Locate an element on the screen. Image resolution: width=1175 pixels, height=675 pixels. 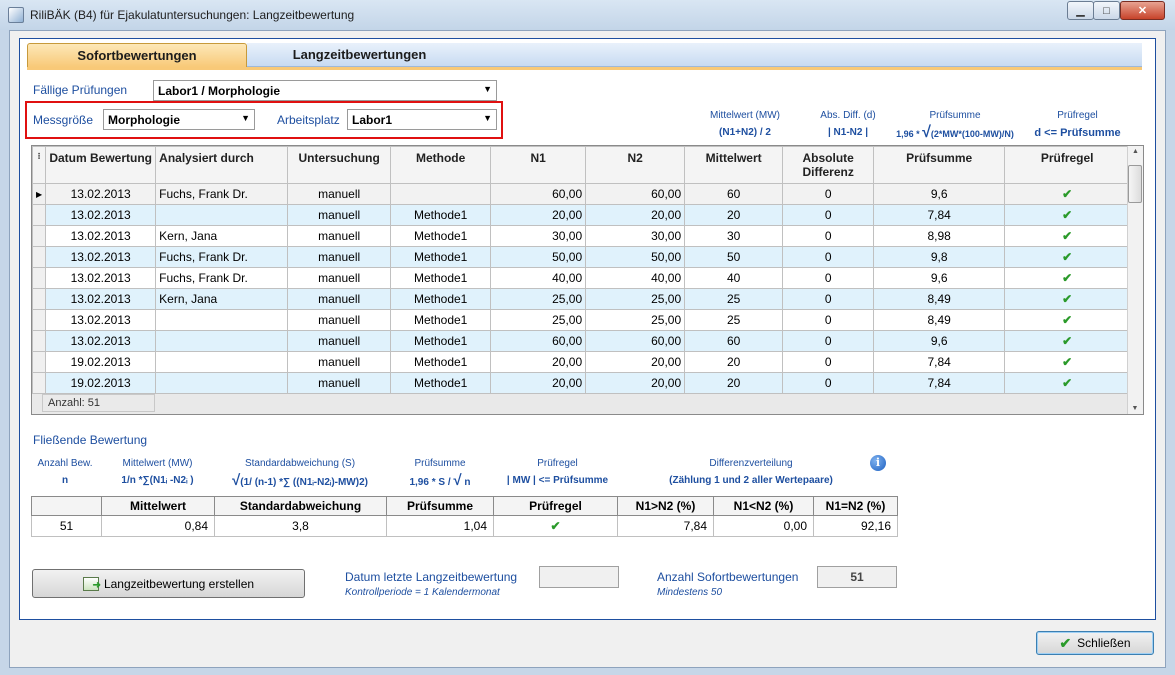
create-langzeit-button: ➜ Langzeitbewertung erstellen is located at coordinates (168, 583).